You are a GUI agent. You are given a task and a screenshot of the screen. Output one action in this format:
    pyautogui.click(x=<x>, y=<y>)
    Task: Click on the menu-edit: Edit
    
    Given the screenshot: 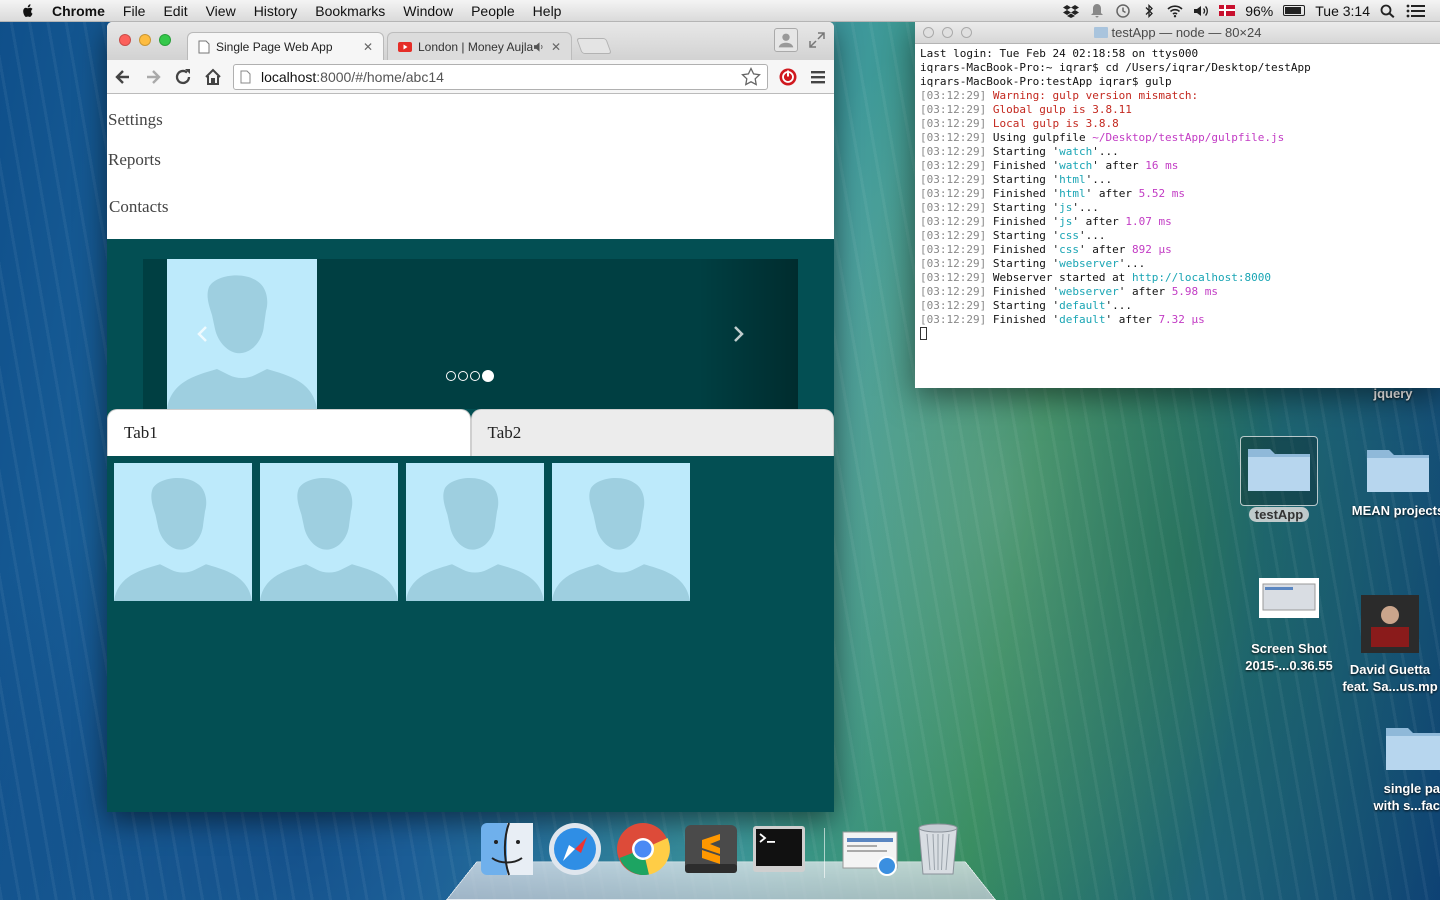 What is the action you would take?
    pyautogui.click(x=175, y=11)
    